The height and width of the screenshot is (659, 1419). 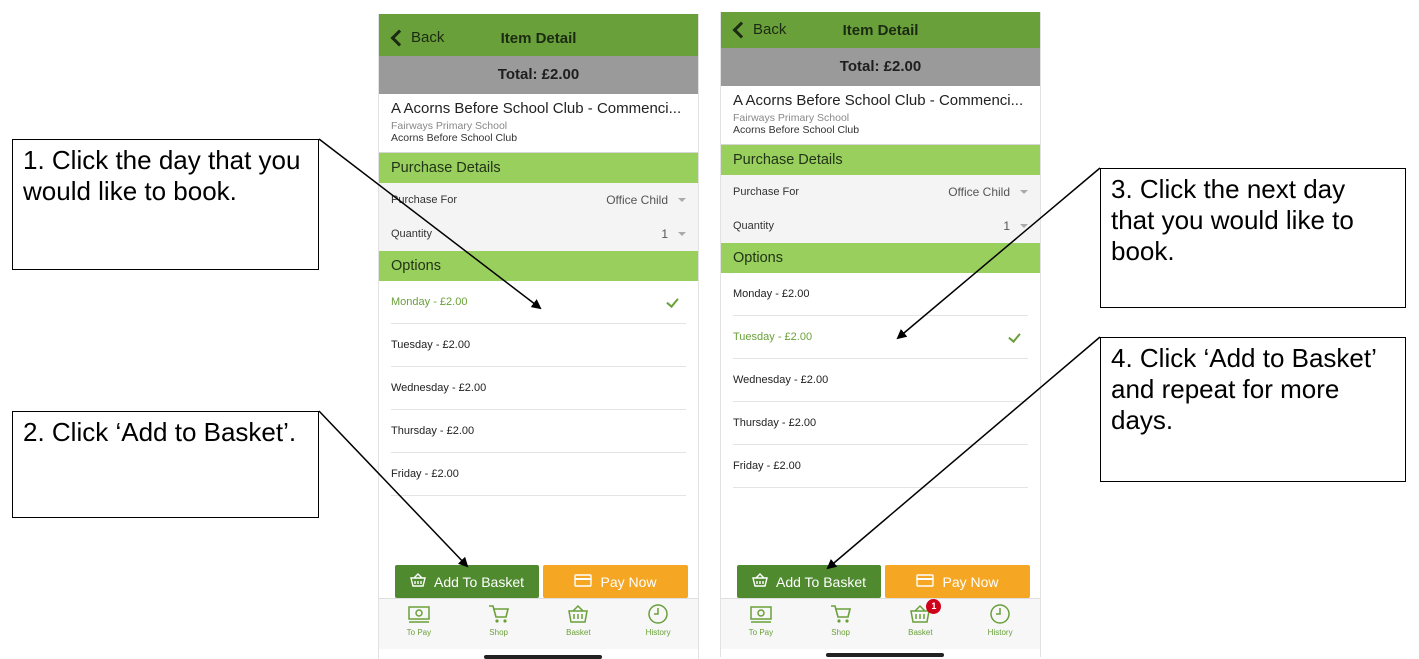 I want to click on tab-bar: To Pay Shop 1 Basket History, so click(x=880, y=623).